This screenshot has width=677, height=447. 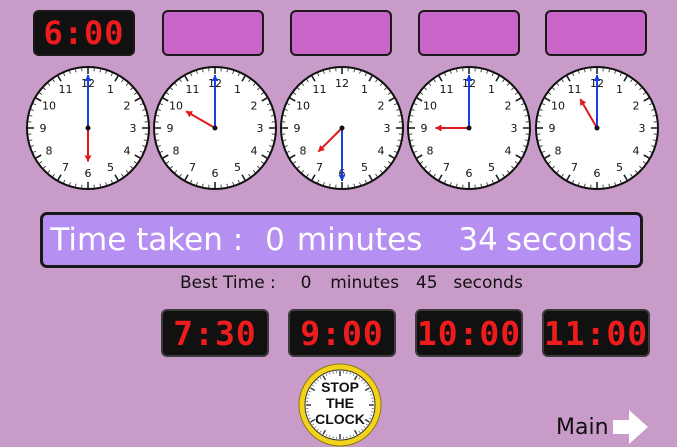 I want to click on best-time-minutes: 0, so click(x=306, y=283).